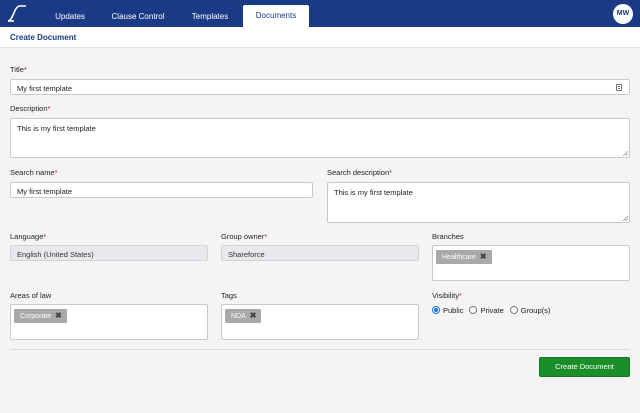 This screenshot has height=413, width=640. What do you see at coordinates (320, 37) in the screenshot?
I see `page-header: Create Document` at bounding box center [320, 37].